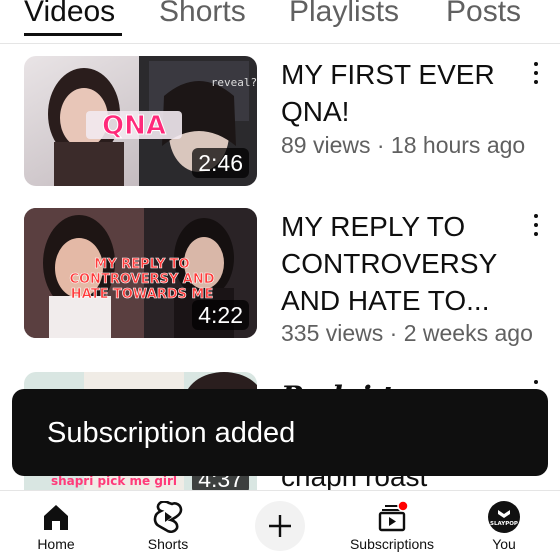 This screenshot has width=560, height=560. I want to click on subscriptions-icon, so click(393, 516).